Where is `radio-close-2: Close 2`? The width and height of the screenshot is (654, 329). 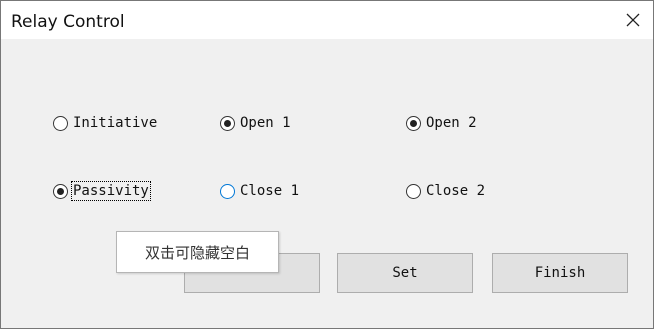
radio-close-2: Close 2 is located at coordinates (445, 191).